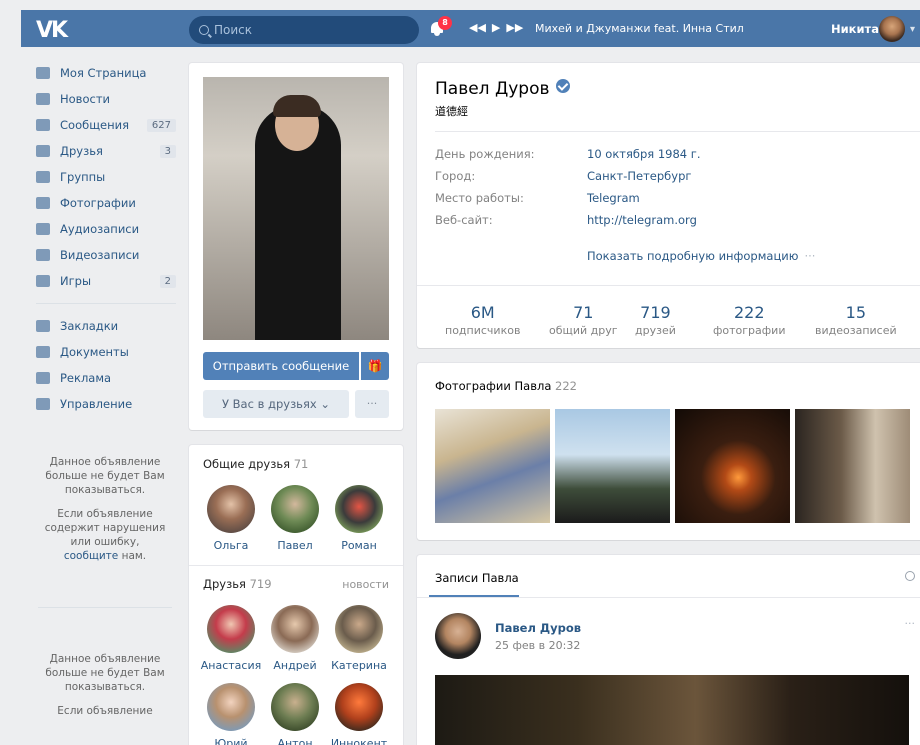  What do you see at coordinates (105, 255) in the screenshot?
I see `sidebar-item: Видеозаписи` at bounding box center [105, 255].